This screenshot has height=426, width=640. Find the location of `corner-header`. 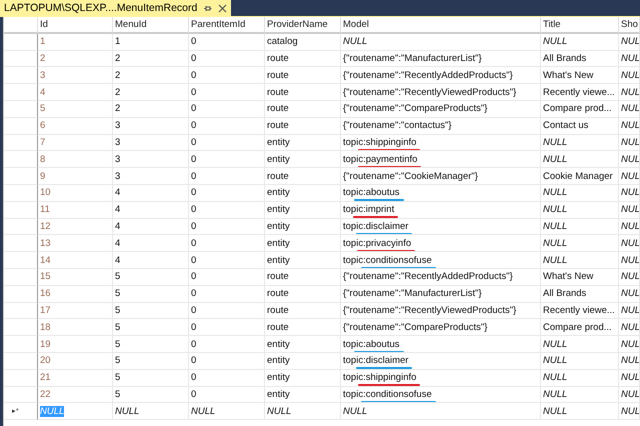

corner-header is located at coordinates (21, 25).